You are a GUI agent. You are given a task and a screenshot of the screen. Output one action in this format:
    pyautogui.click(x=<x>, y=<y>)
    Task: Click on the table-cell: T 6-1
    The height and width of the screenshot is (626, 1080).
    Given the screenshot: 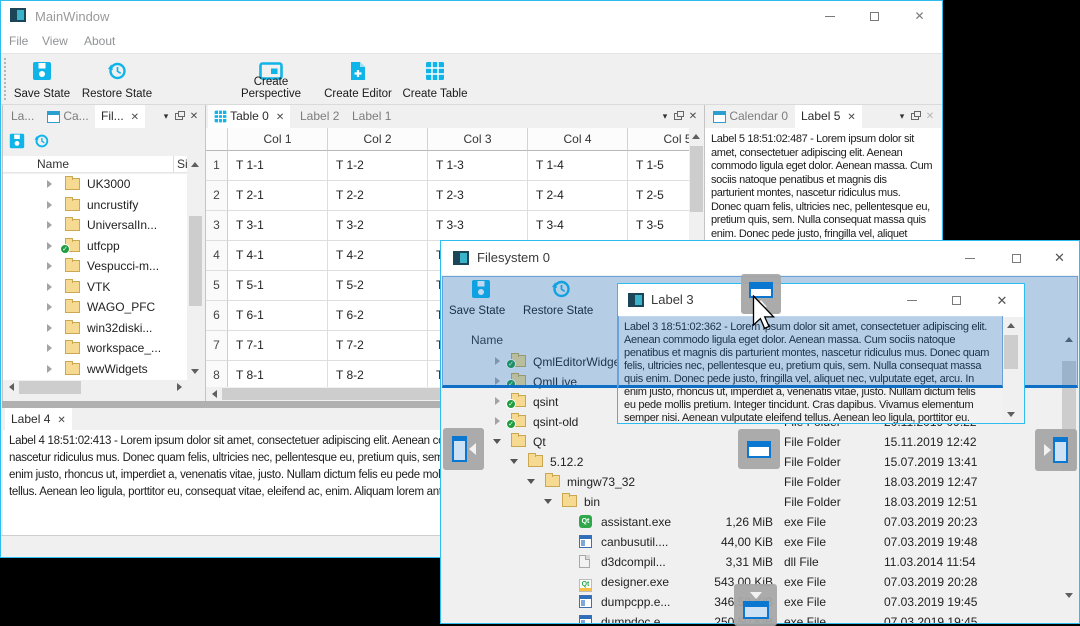 What is the action you would take?
    pyautogui.click(x=278, y=316)
    